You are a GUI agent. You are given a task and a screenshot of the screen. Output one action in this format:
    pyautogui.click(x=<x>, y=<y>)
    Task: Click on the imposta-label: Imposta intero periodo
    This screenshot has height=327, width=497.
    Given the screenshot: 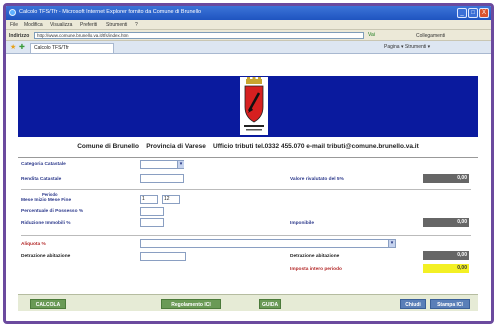 What is the action you would take?
    pyautogui.click(x=316, y=269)
    